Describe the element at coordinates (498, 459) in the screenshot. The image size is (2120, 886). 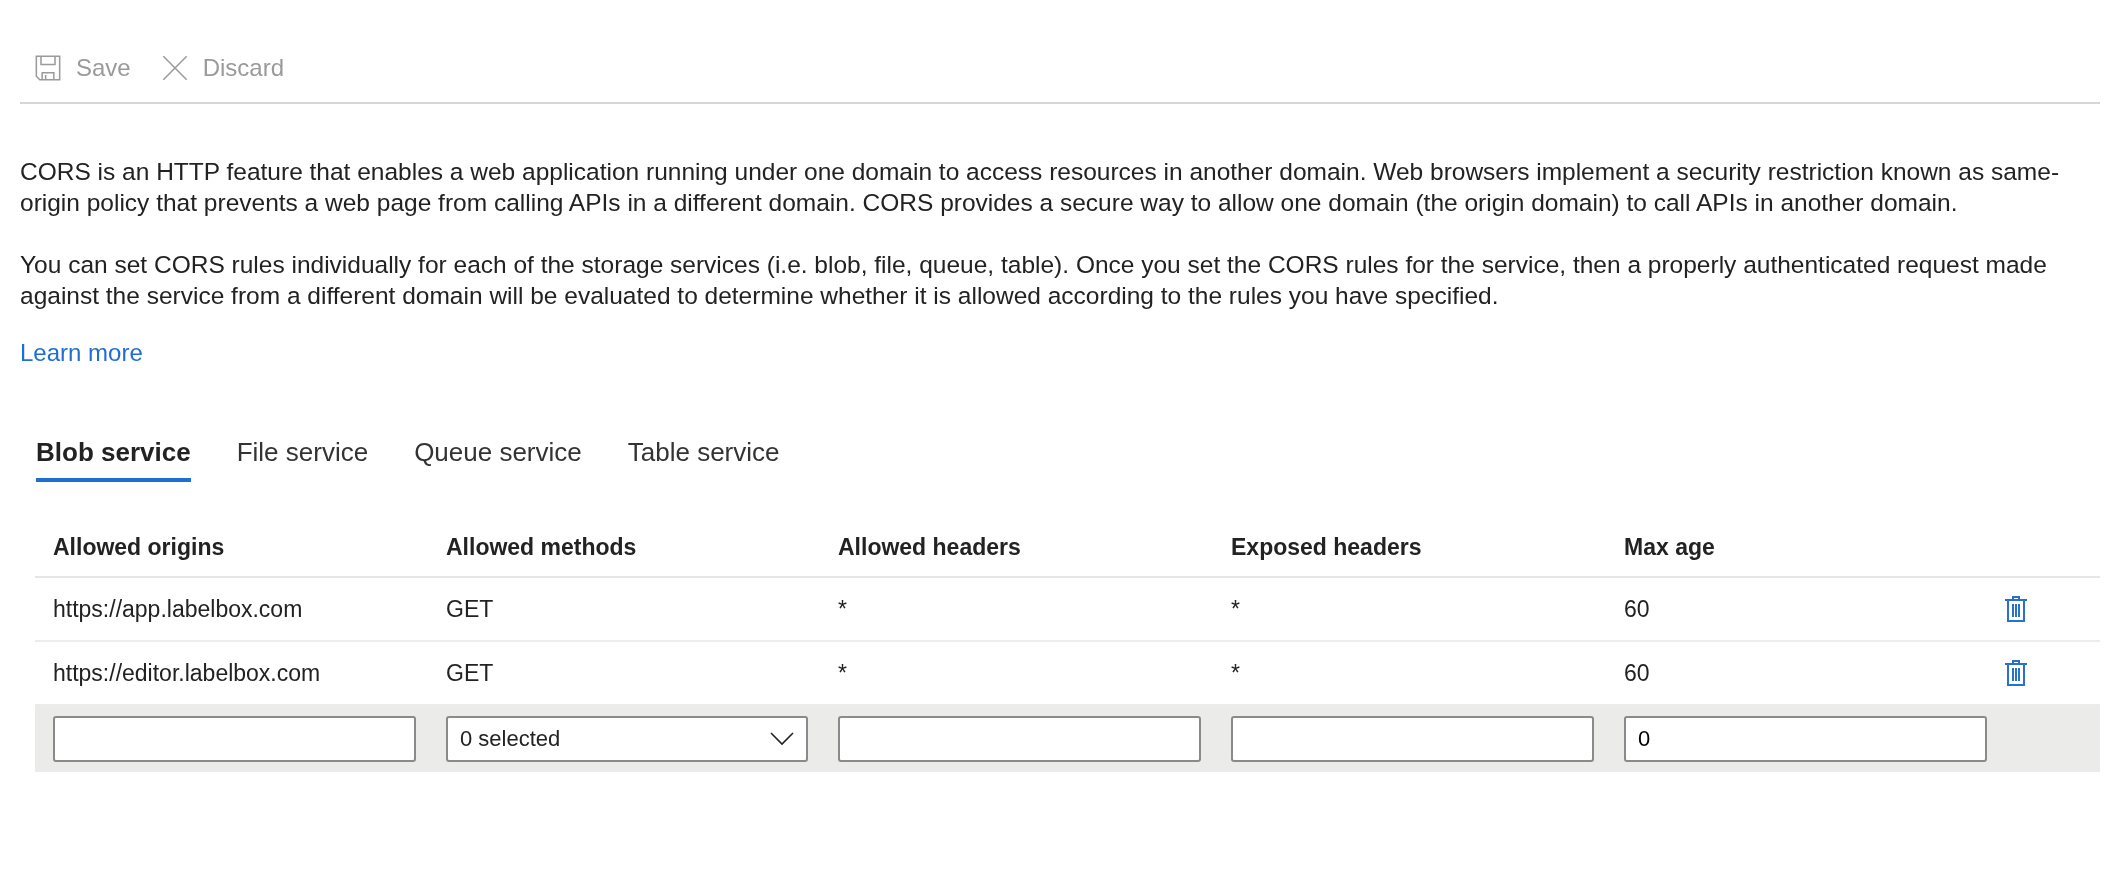
I see `tab: Queue service` at that location.